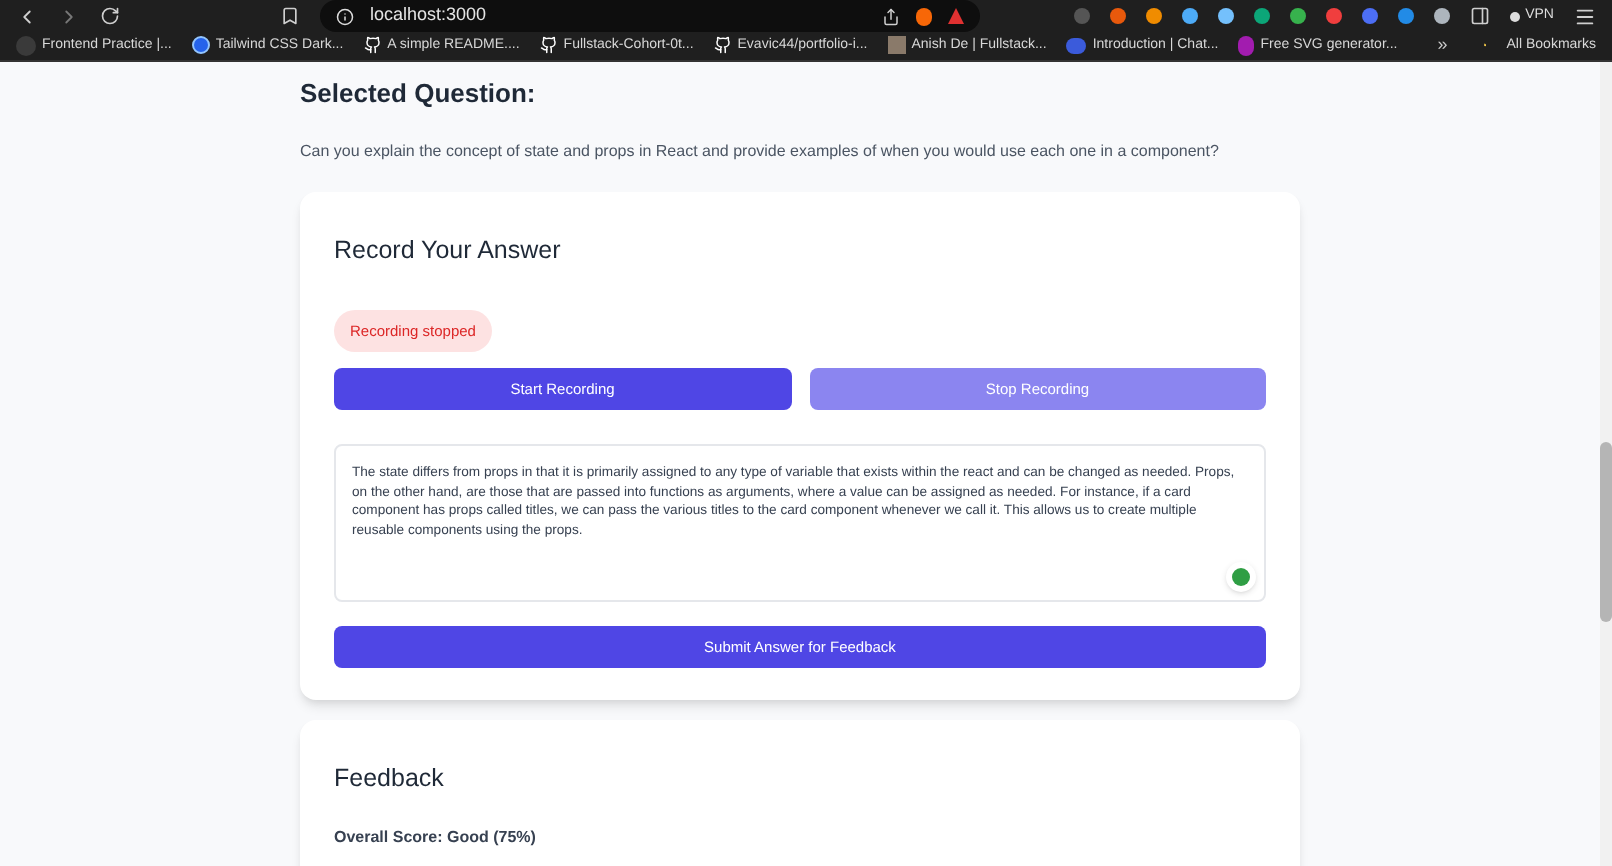  I want to click on menu-icon, so click(1585, 16).